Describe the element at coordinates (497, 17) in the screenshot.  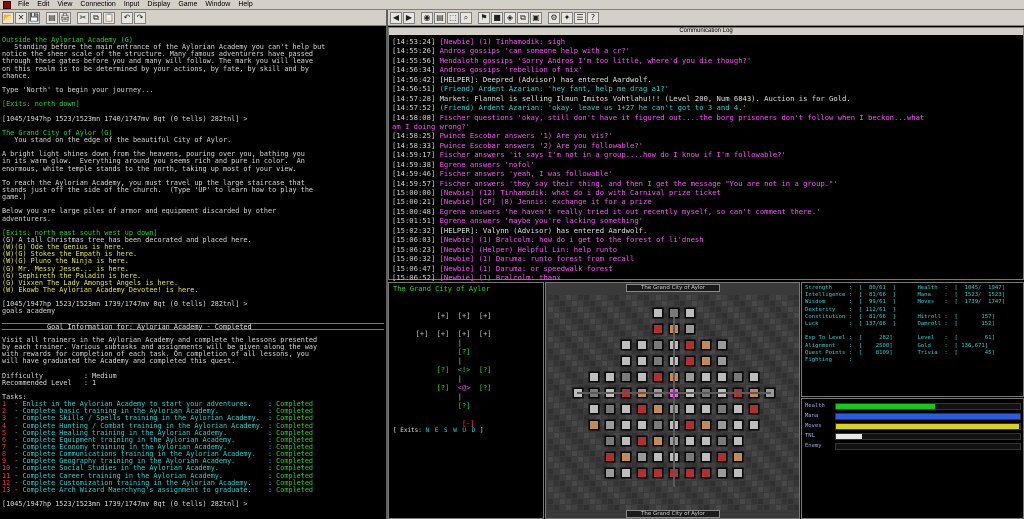
I see `toolbar-button-right-7: ■` at that location.